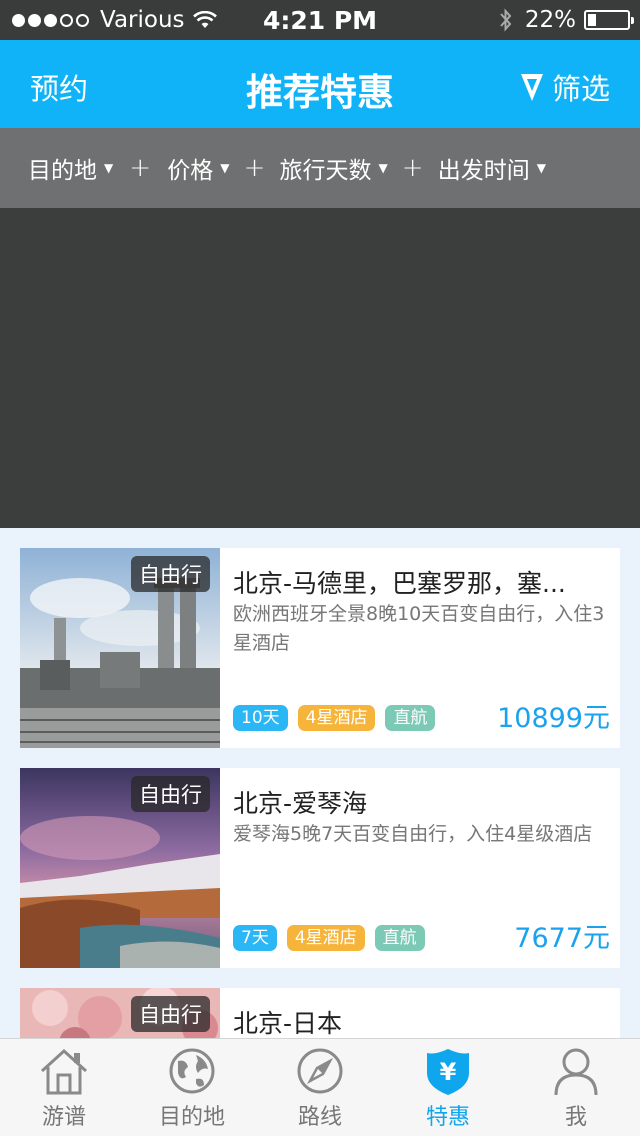  Describe the element at coordinates (413, 834) in the screenshot. I see `deal-description: 爱琴海5晚7天百变自由行，入住4星级酒店` at that location.